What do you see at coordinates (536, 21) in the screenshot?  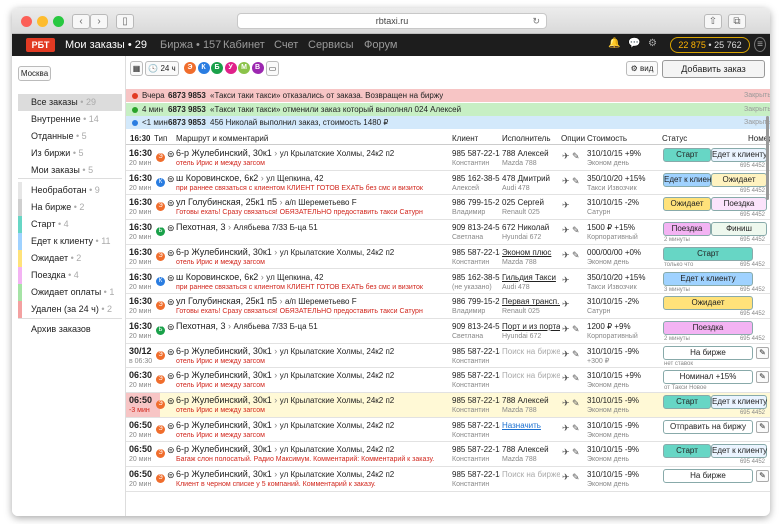 I see `reload-icon: ↻` at bounding box center [536, 21].